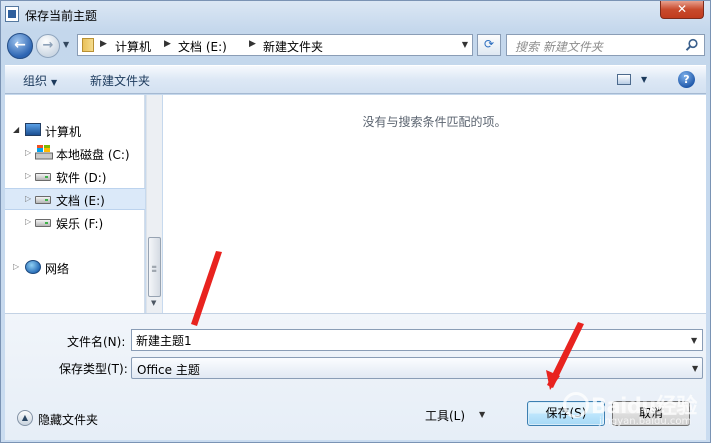 Image resolution: width=711 pixels, height=443 pixels. I want to click on address-bar: ▶ 计算机 ▶ 文档 (E:) ▶ 新建文件夹 ▼, so click(275, 45).